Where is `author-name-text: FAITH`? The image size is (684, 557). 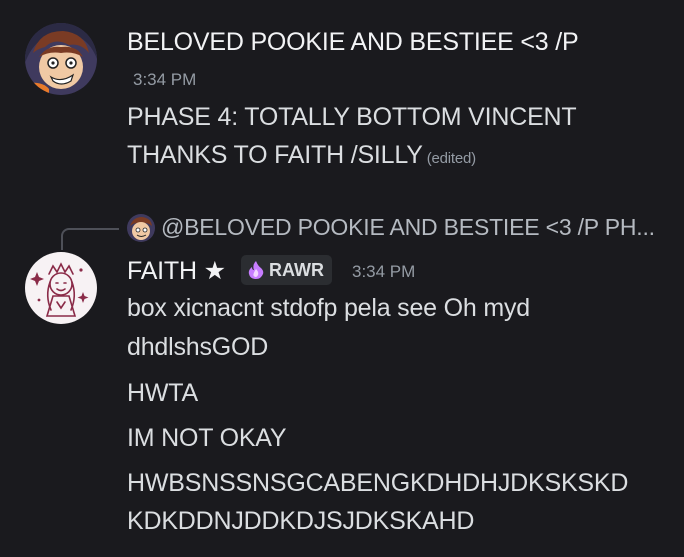 author-name-text: FAITH is located at coordinates (162, 271).